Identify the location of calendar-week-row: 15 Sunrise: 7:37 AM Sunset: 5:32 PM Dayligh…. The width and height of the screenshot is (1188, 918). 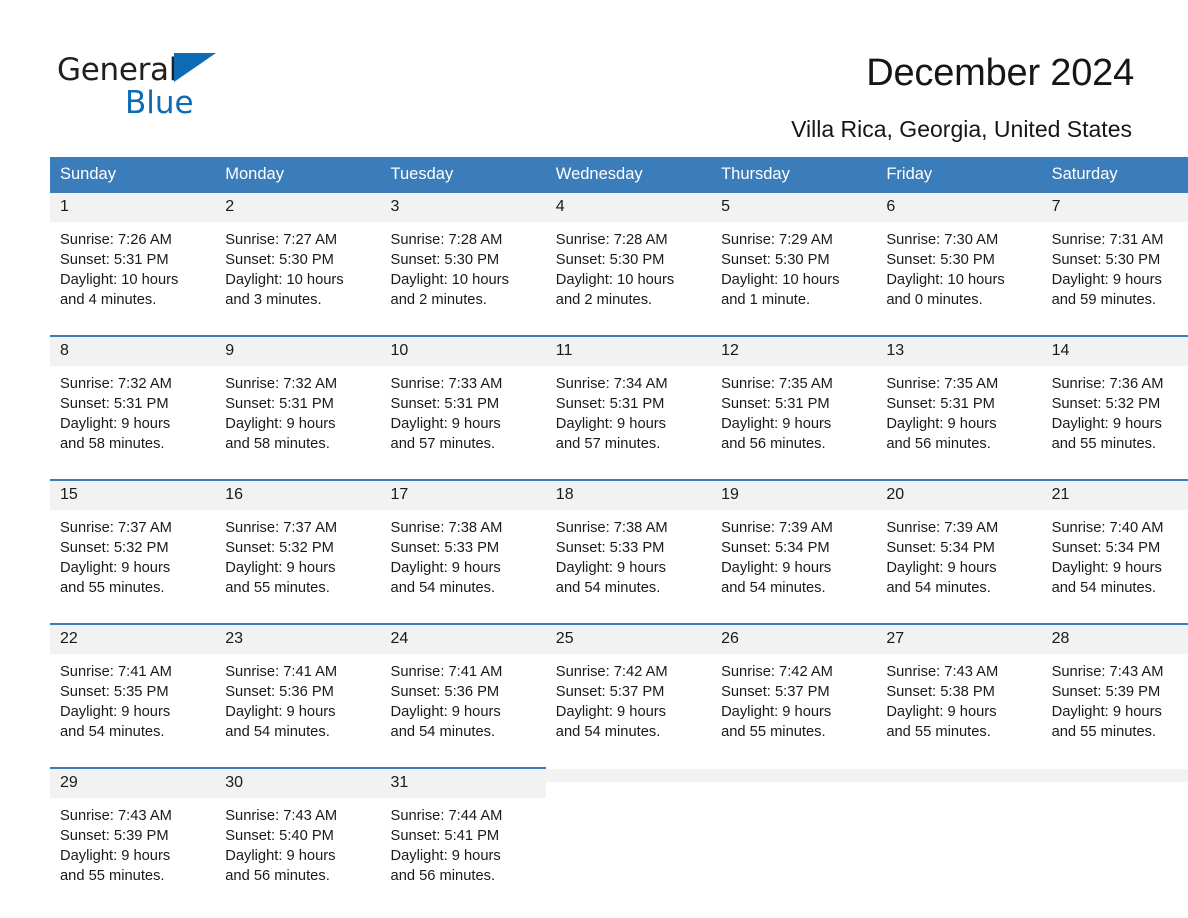
(619, 547).